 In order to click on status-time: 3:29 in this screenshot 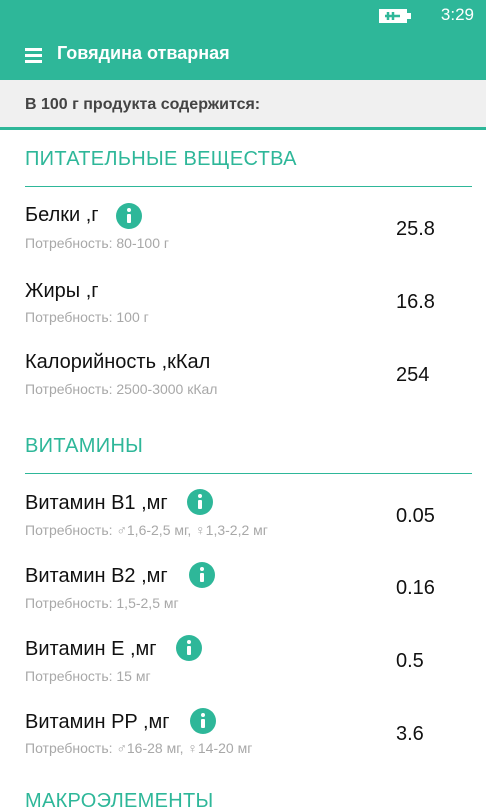, I will do `click(457, 14)`.